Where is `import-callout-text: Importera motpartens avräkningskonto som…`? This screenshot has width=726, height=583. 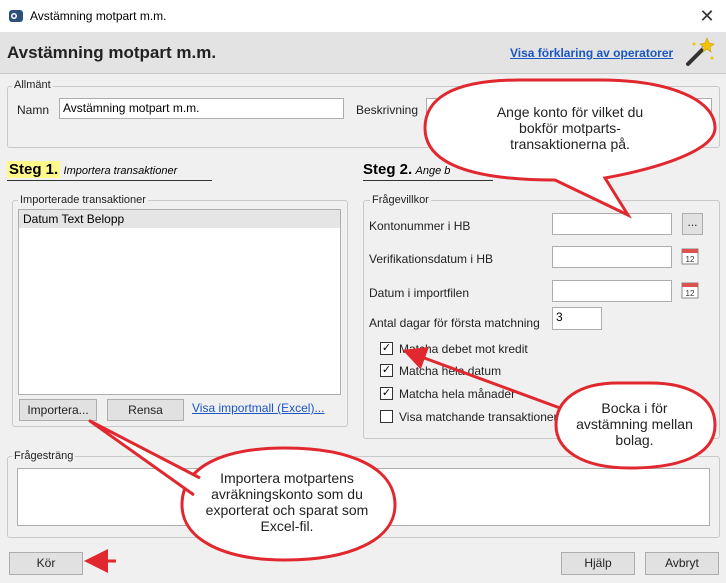
import-callout-text: Importera motpartens avräkningskonto som… is located at coordinates (287, 502).